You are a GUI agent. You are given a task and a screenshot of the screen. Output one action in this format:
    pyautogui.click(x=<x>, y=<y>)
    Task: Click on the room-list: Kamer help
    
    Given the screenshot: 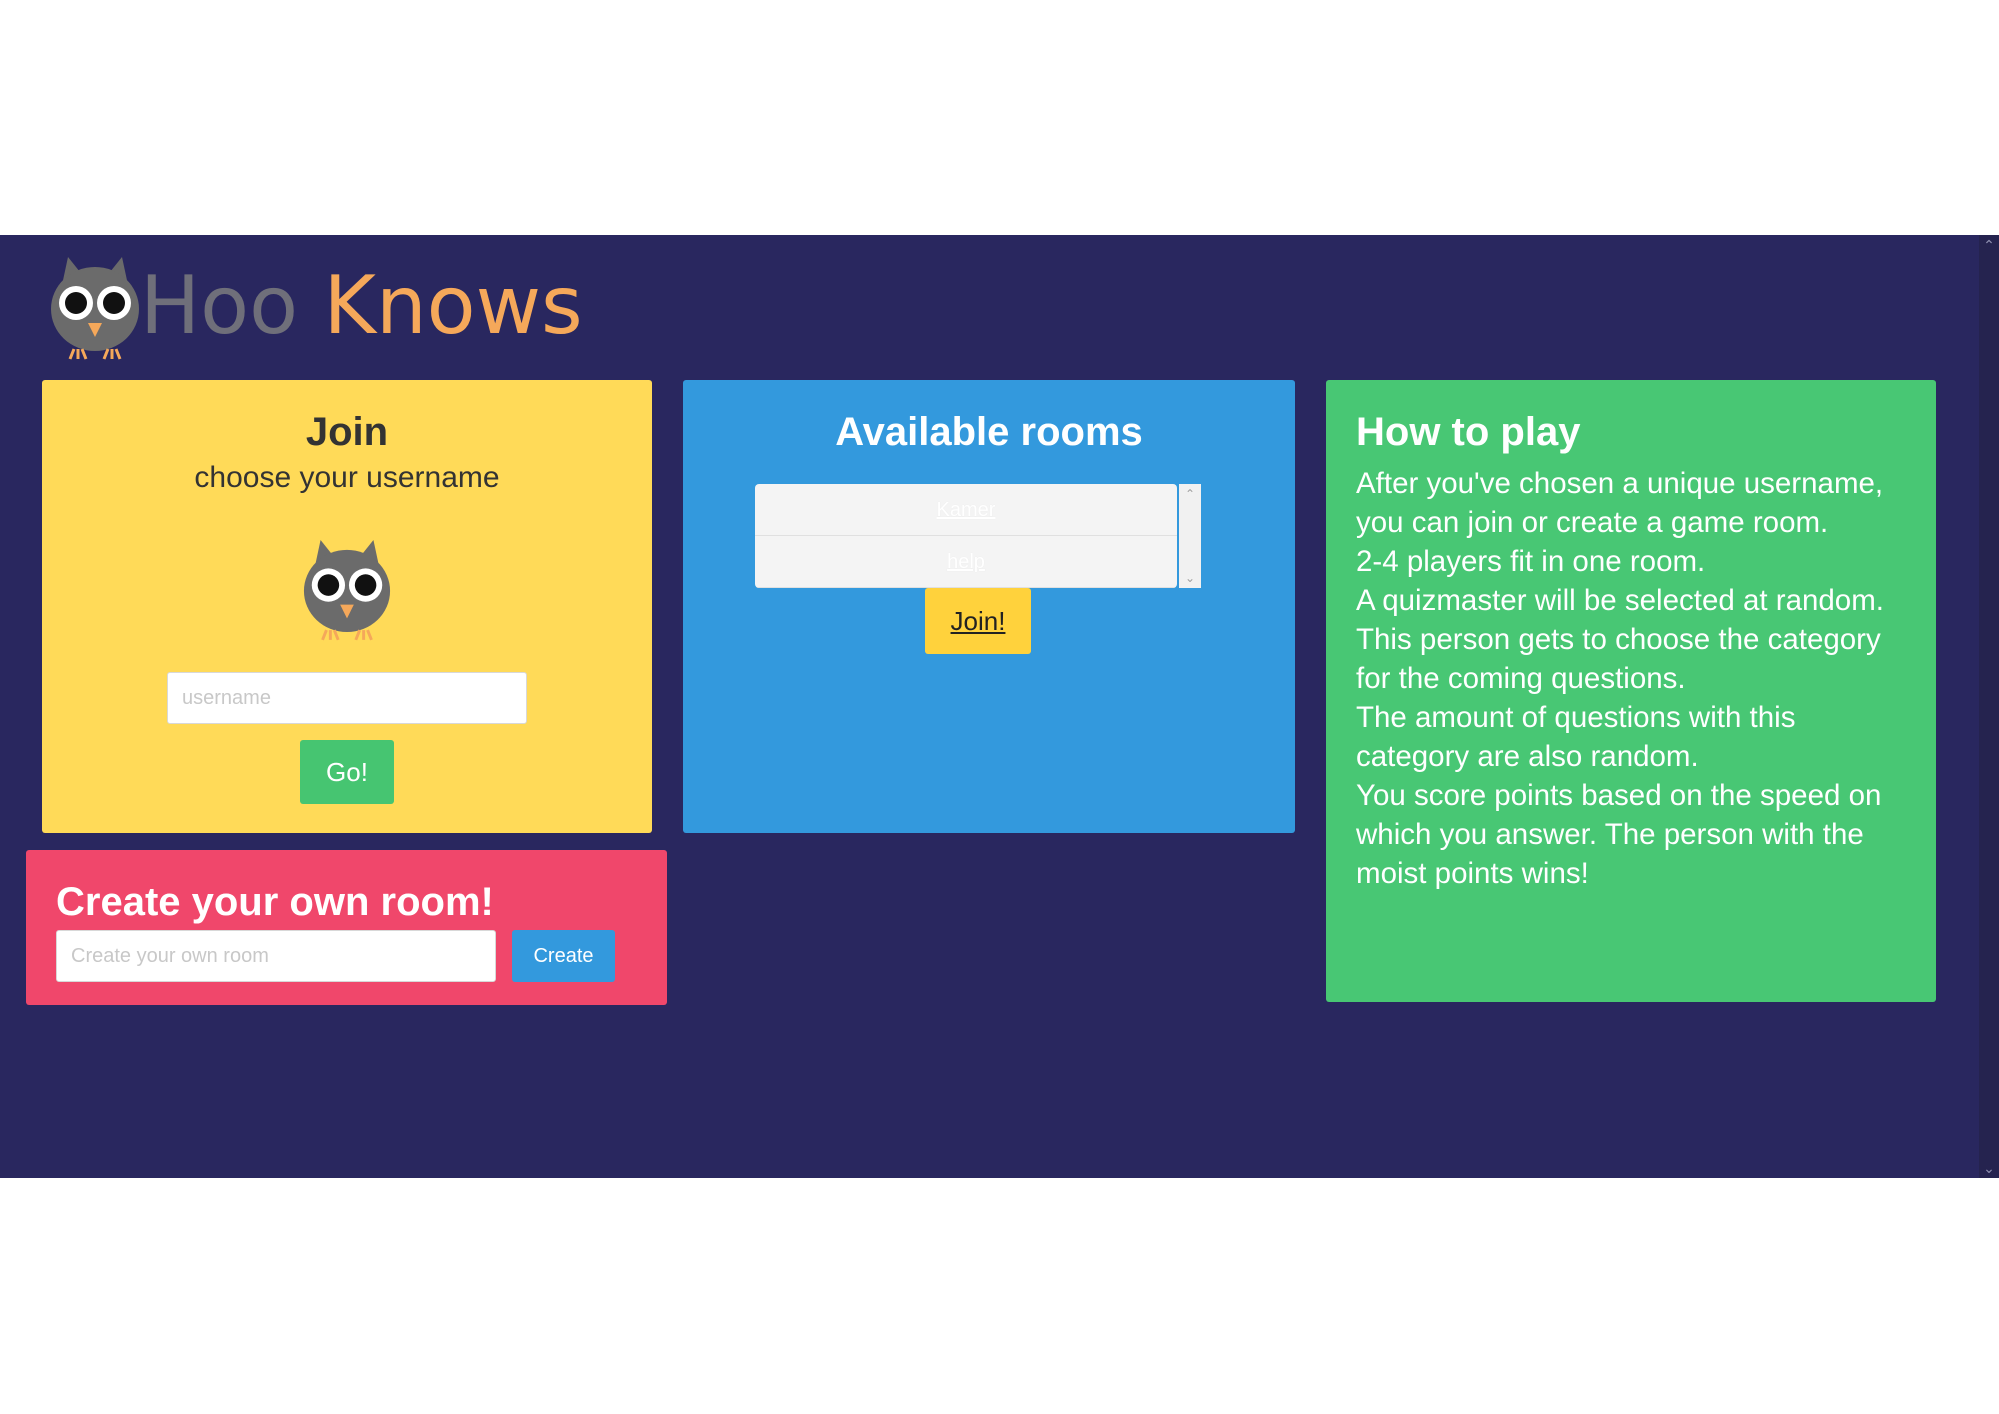 What is the action you would take?
    pyautogui.click(x=966, y=536)
    